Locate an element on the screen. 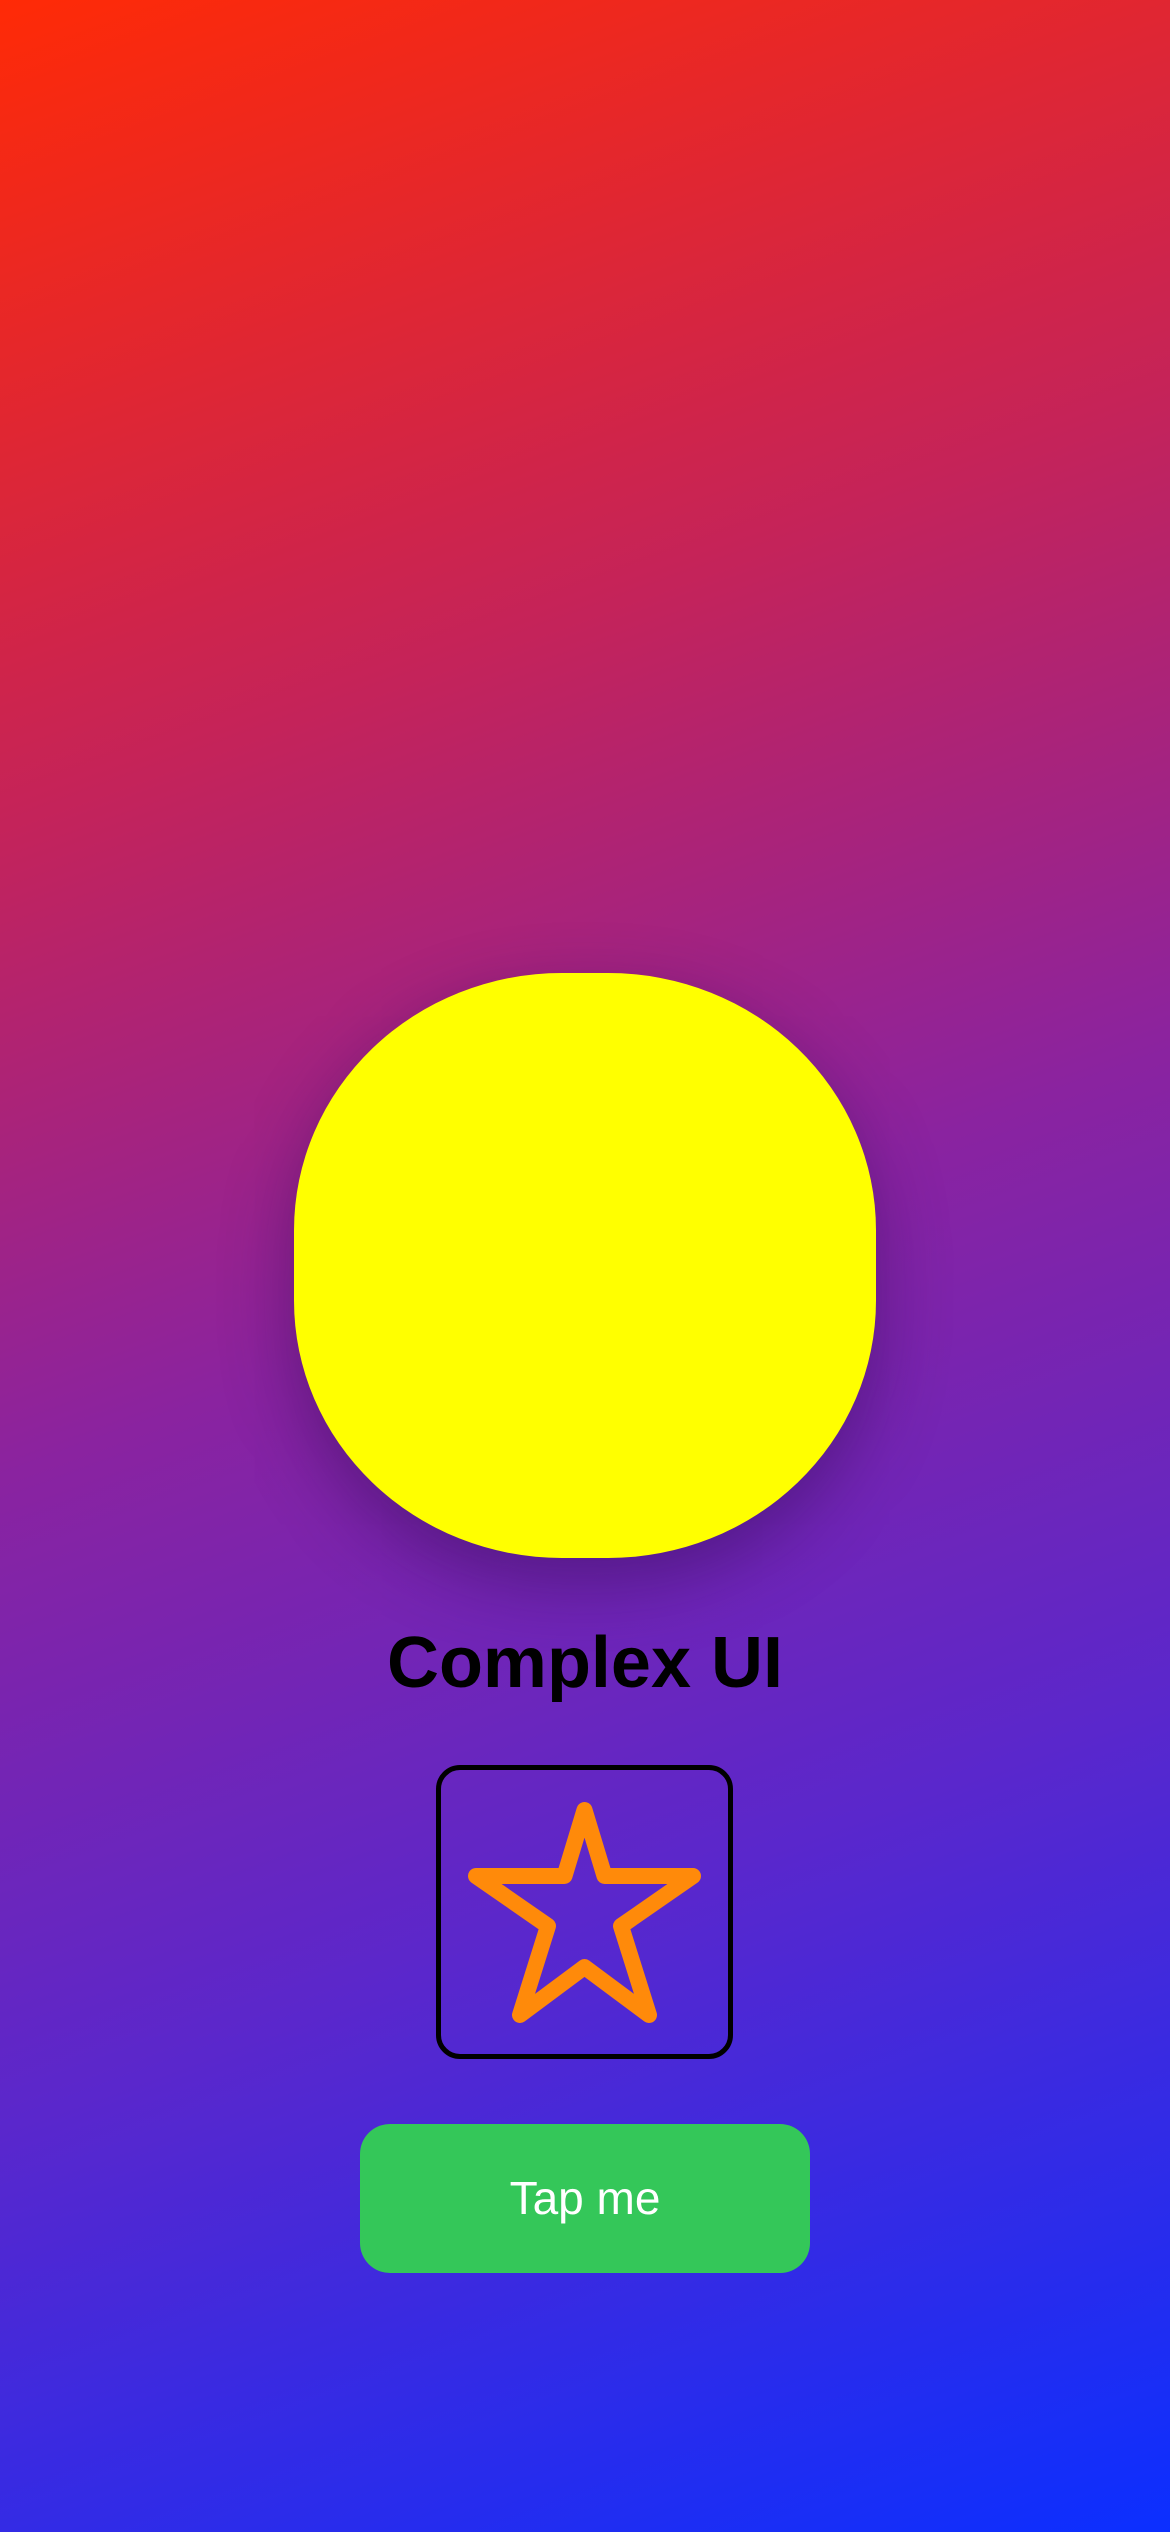  star-frame is located at coordinates (584, 1912).